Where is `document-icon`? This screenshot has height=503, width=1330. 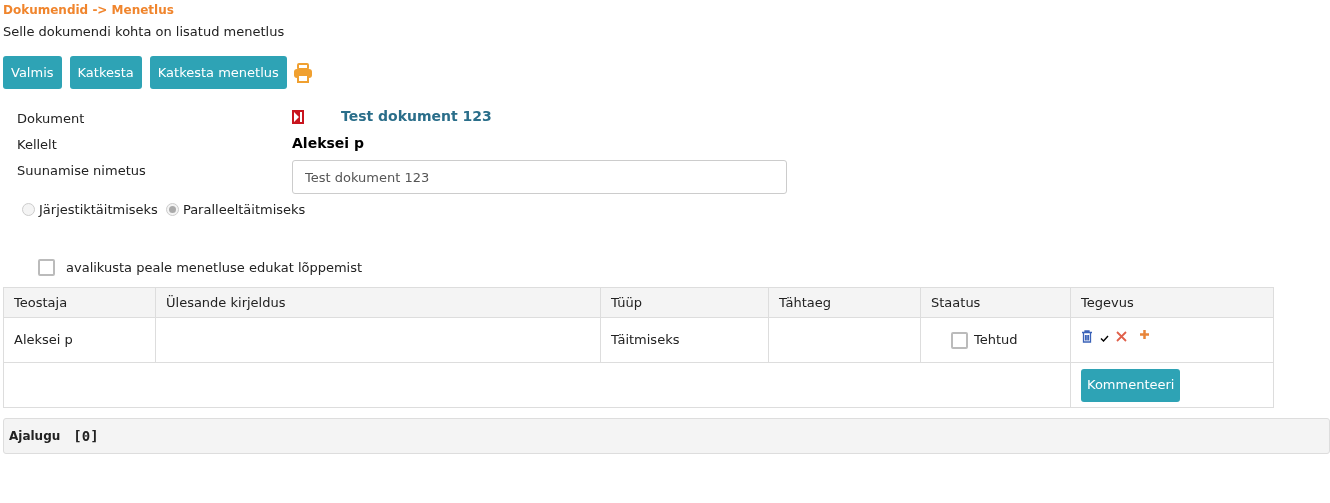 document-icon is located at coordinates (298, 116).